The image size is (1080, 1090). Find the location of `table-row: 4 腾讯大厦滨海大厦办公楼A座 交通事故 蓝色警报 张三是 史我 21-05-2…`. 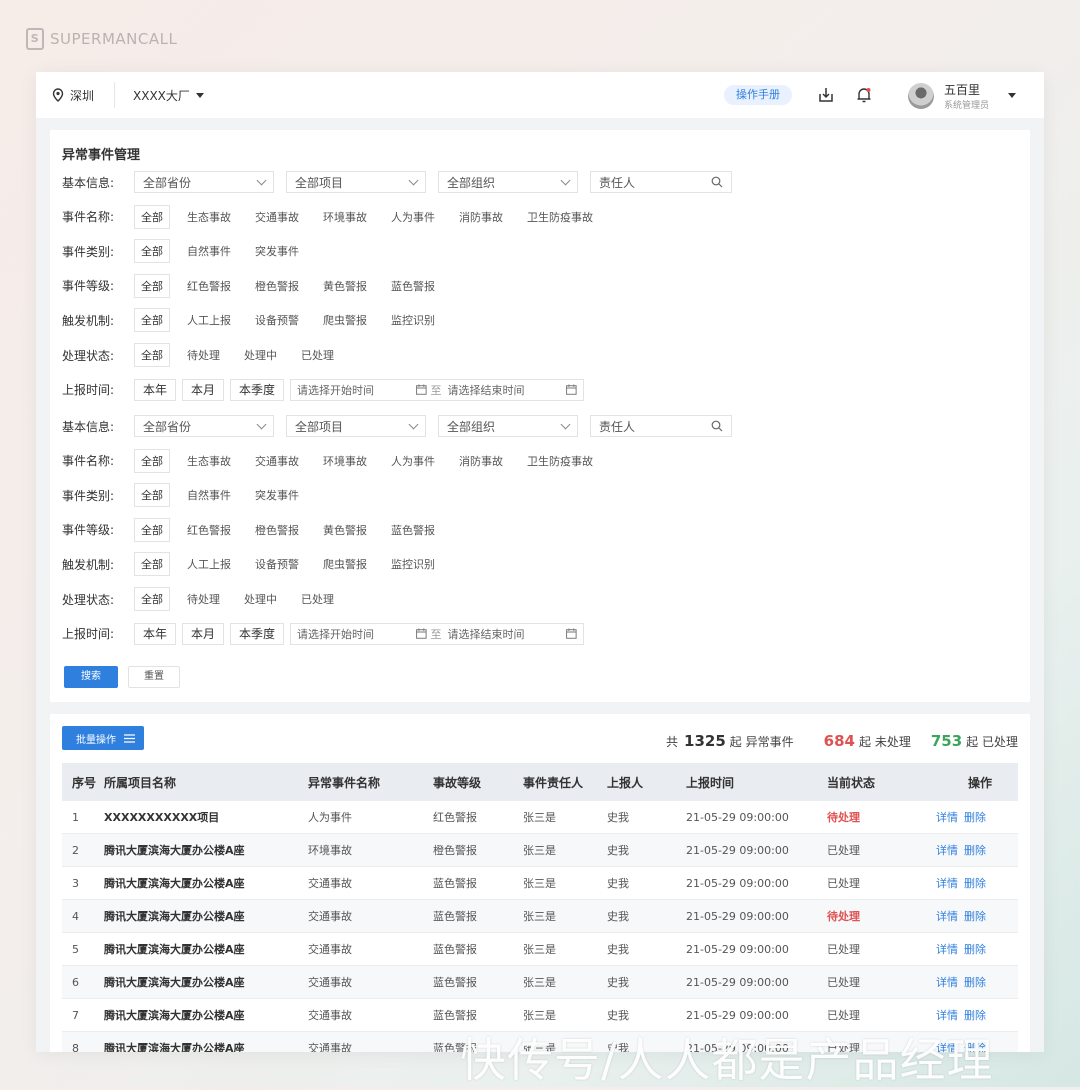

table-row: 4 腾讯大厦滨海大厦办公楼A座 交通事故 蓝色警报 张三是 史我 21-05-2… is located at coordinates (540, 916).